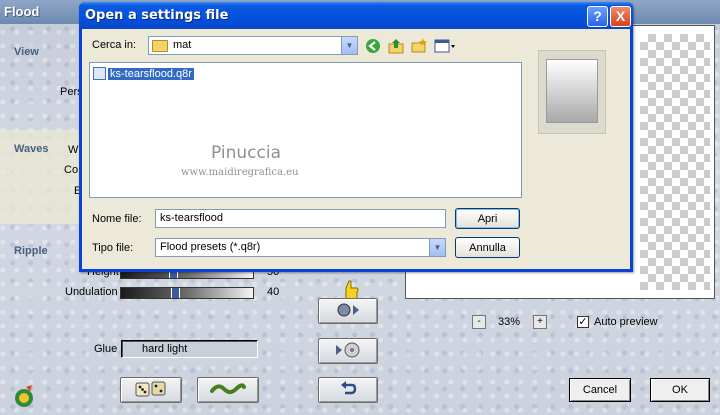 This screenshot has width=720, height=415. What do you see at coordinates (300, 218) in the screenshot?
I see `file-name-field: ks-tearsflood` at bounding box center [300, 218].